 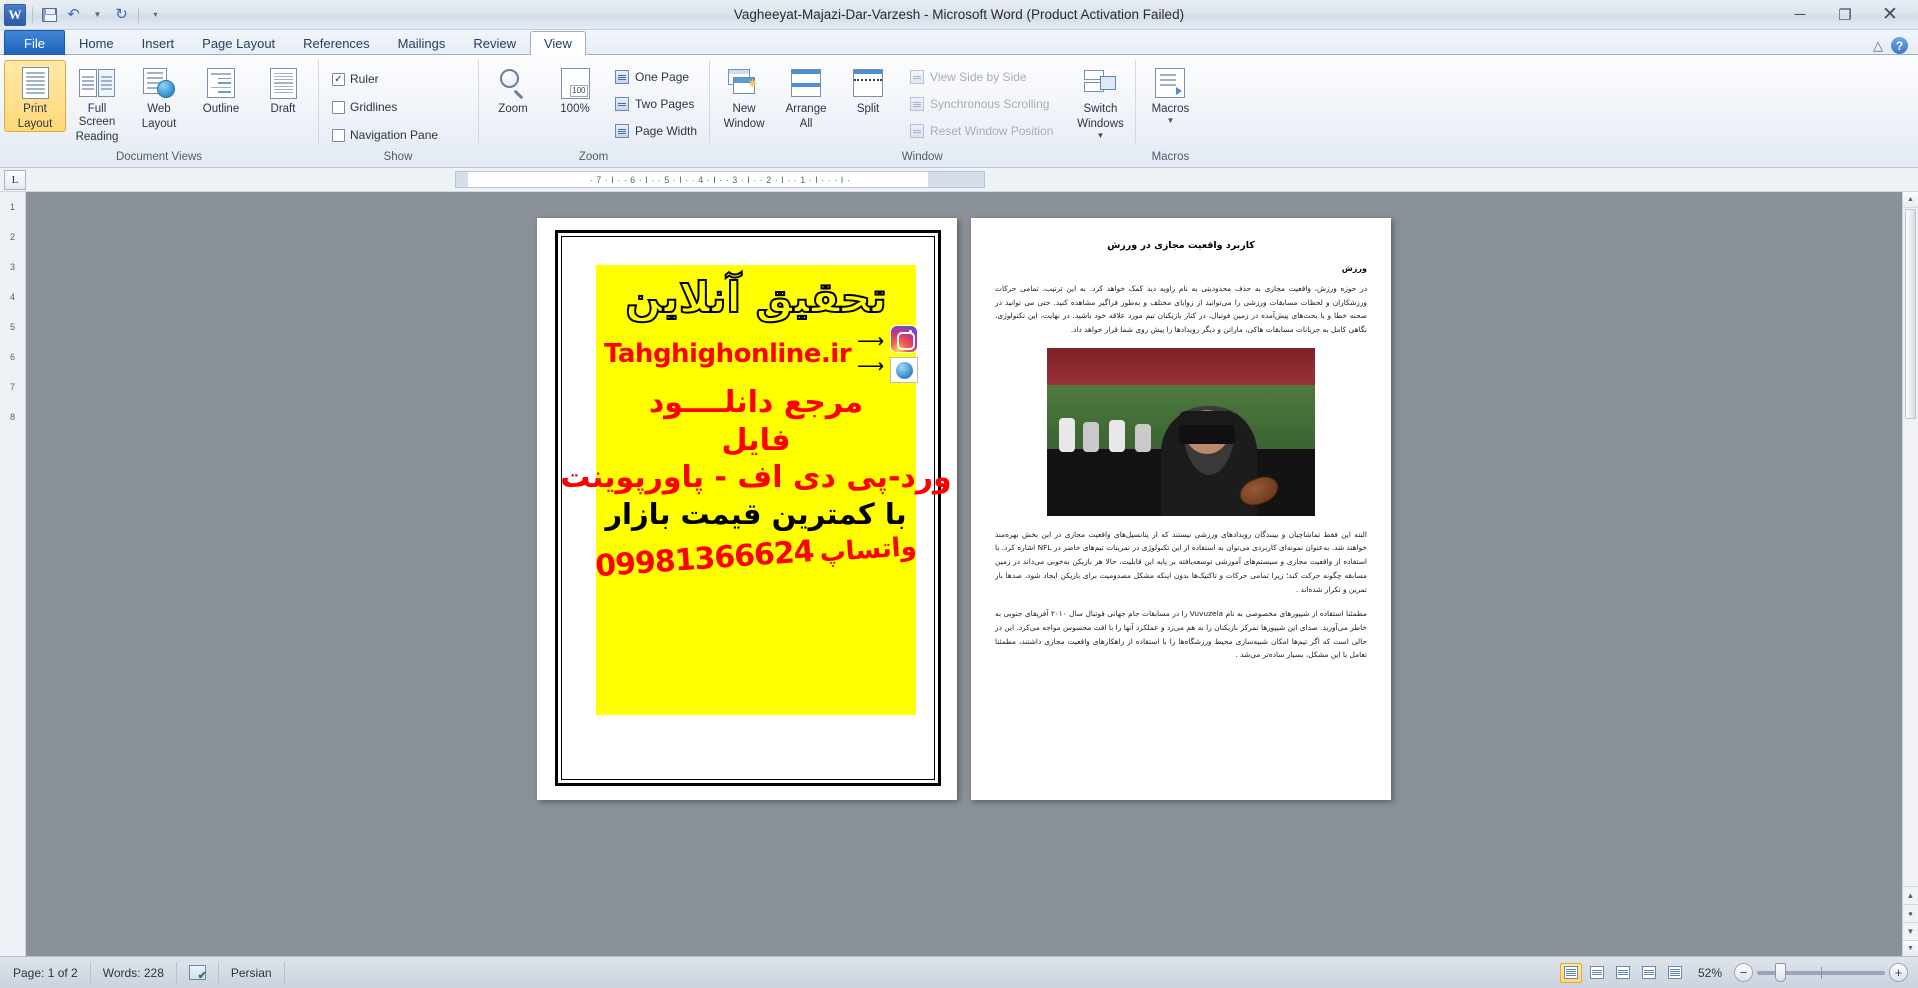 I want to click on group-label: Document Views, so click(x=159, y=157).